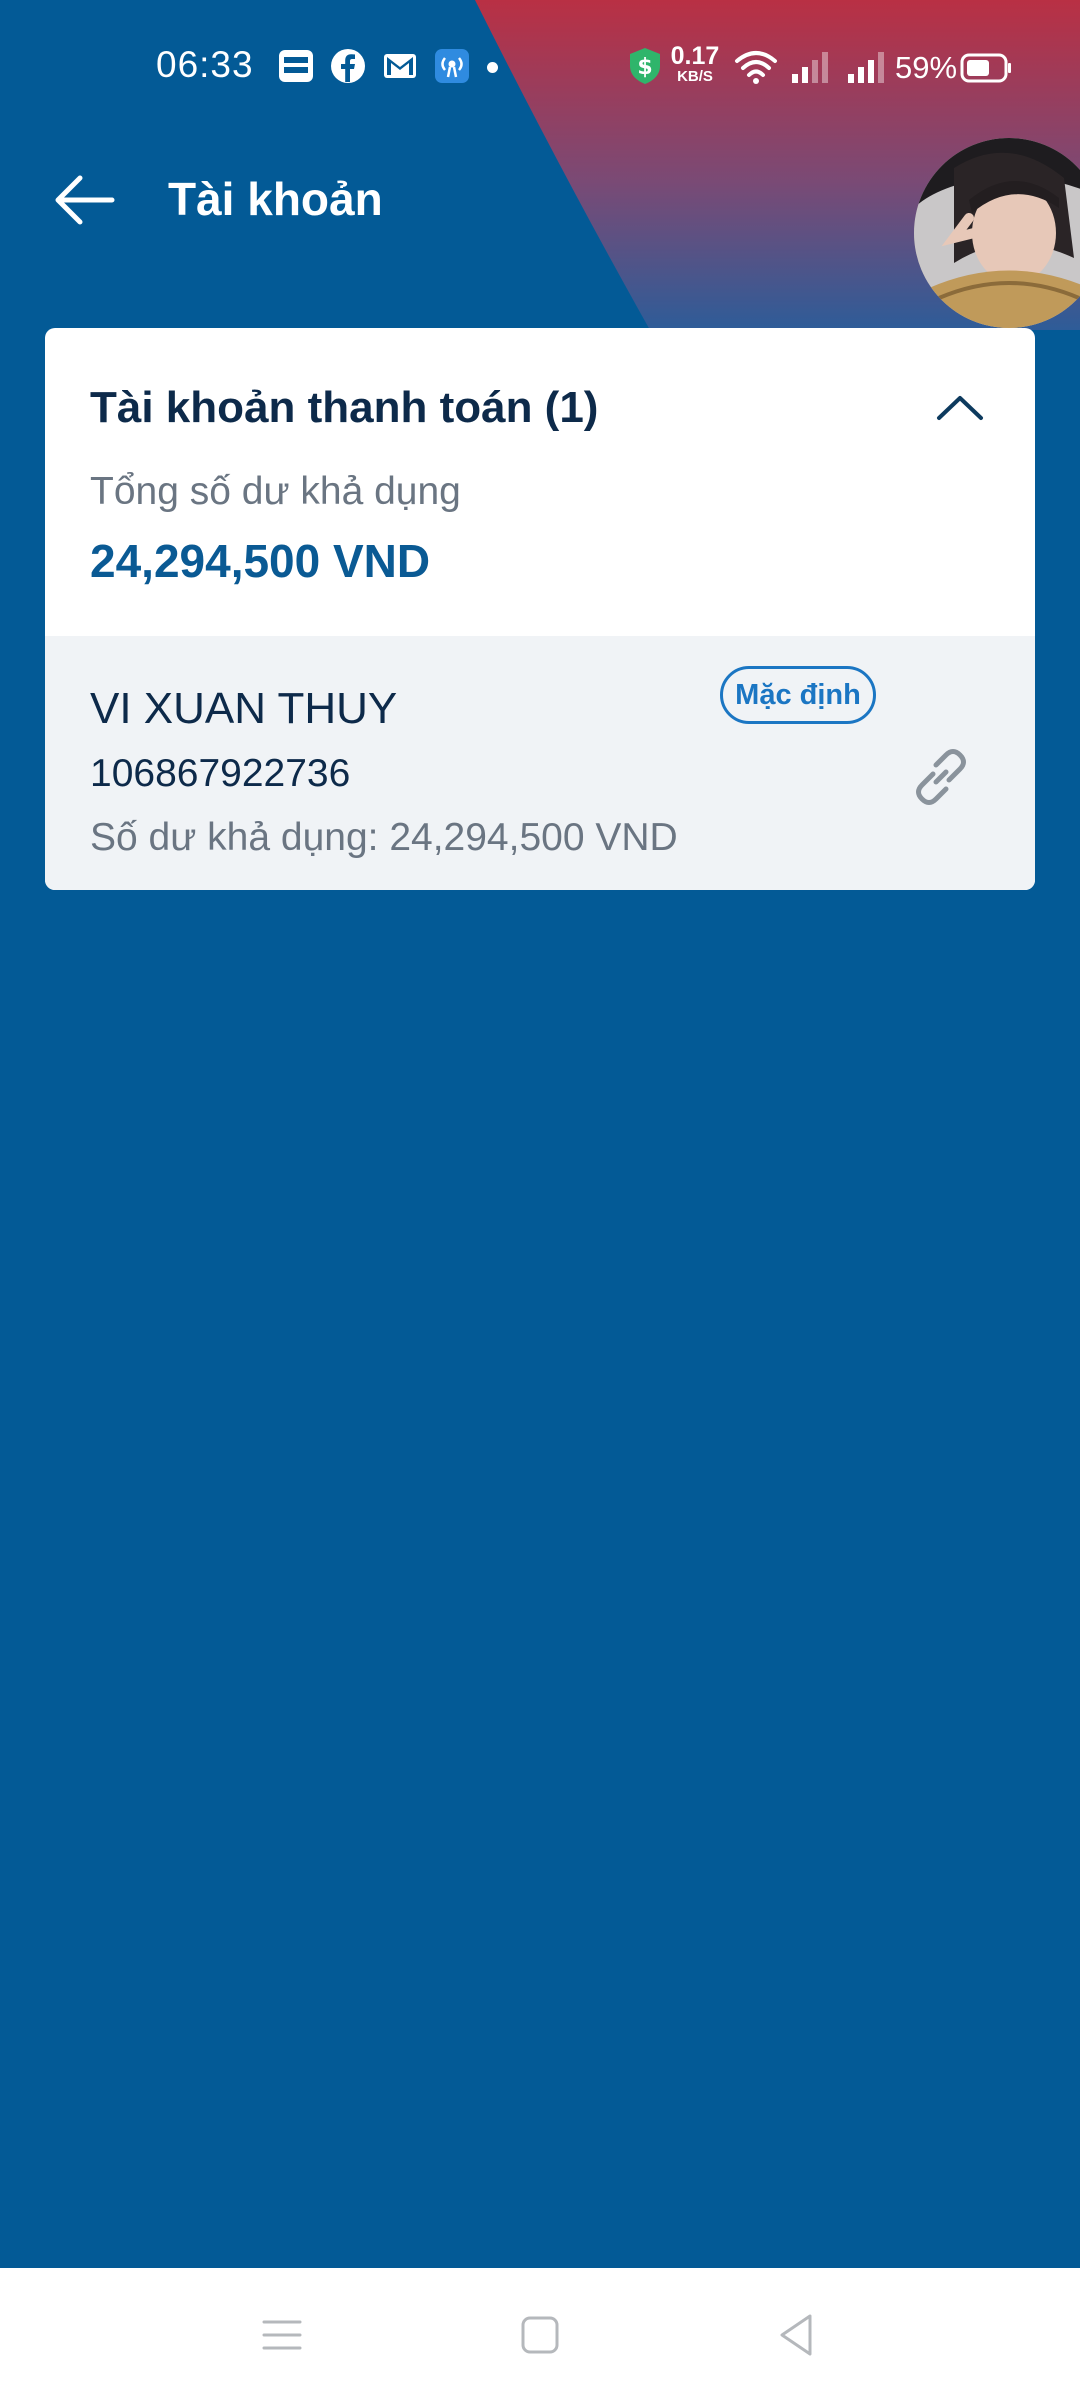  Describe the element at coordinates (348, 66) in the screenshot. I see `facebook-icon` at that location.